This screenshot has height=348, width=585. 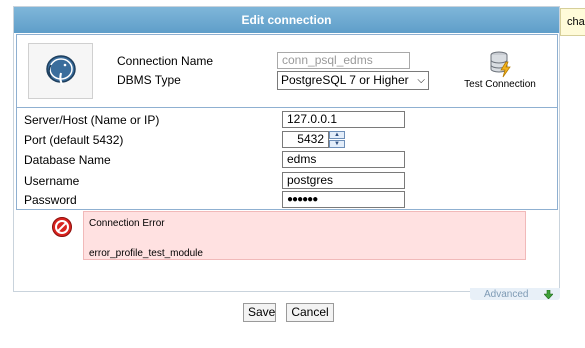 I want to click on server-field: 127.0.0.1, so click(x=343, y=119).